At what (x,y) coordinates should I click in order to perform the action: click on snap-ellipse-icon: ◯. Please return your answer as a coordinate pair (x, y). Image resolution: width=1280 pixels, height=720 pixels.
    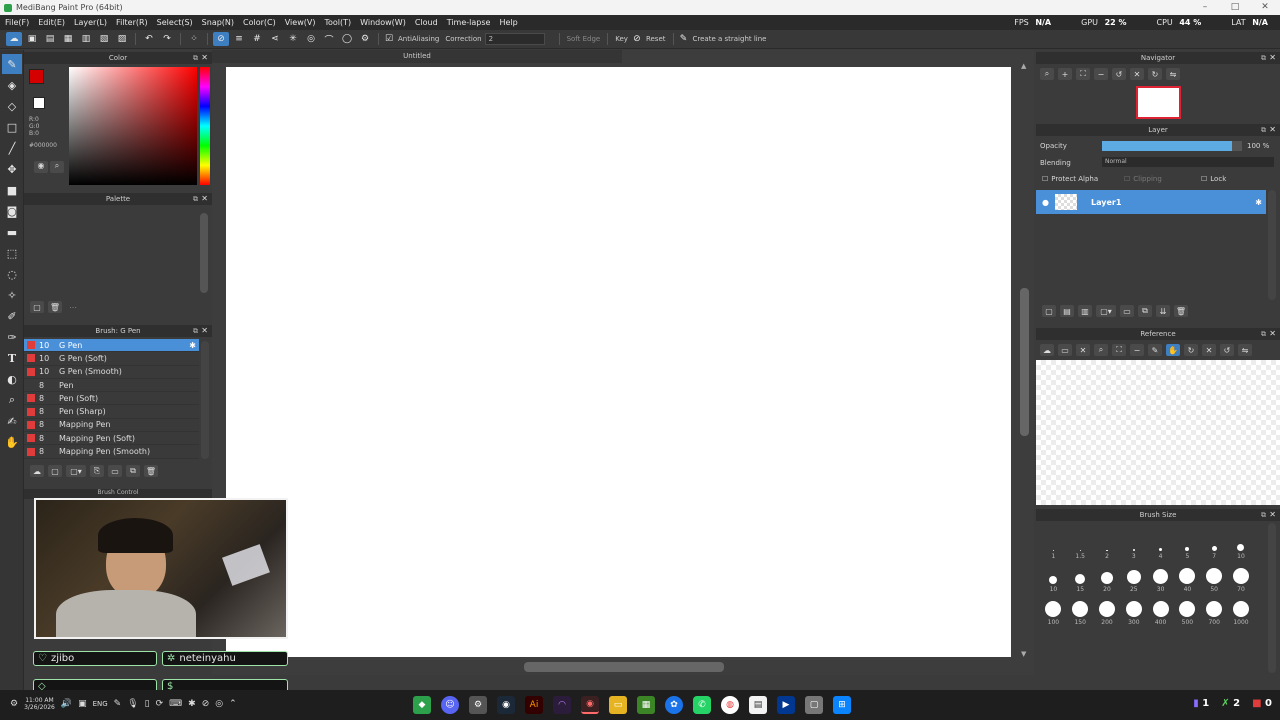
    Looking at the image, I should click on (347, 39).